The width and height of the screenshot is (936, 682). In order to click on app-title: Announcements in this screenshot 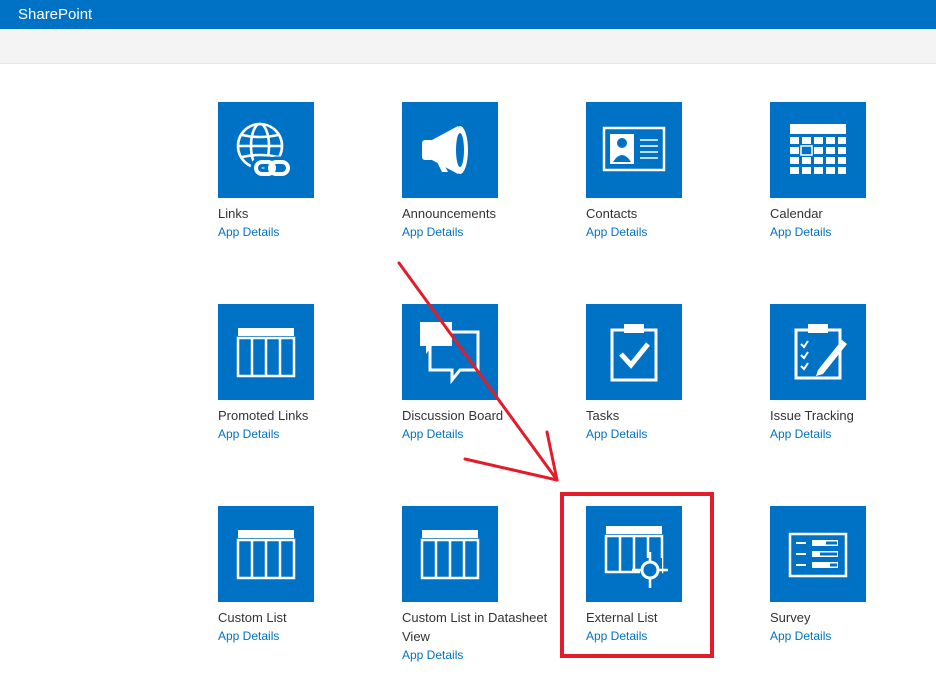, I will do `click(482, 213)`.